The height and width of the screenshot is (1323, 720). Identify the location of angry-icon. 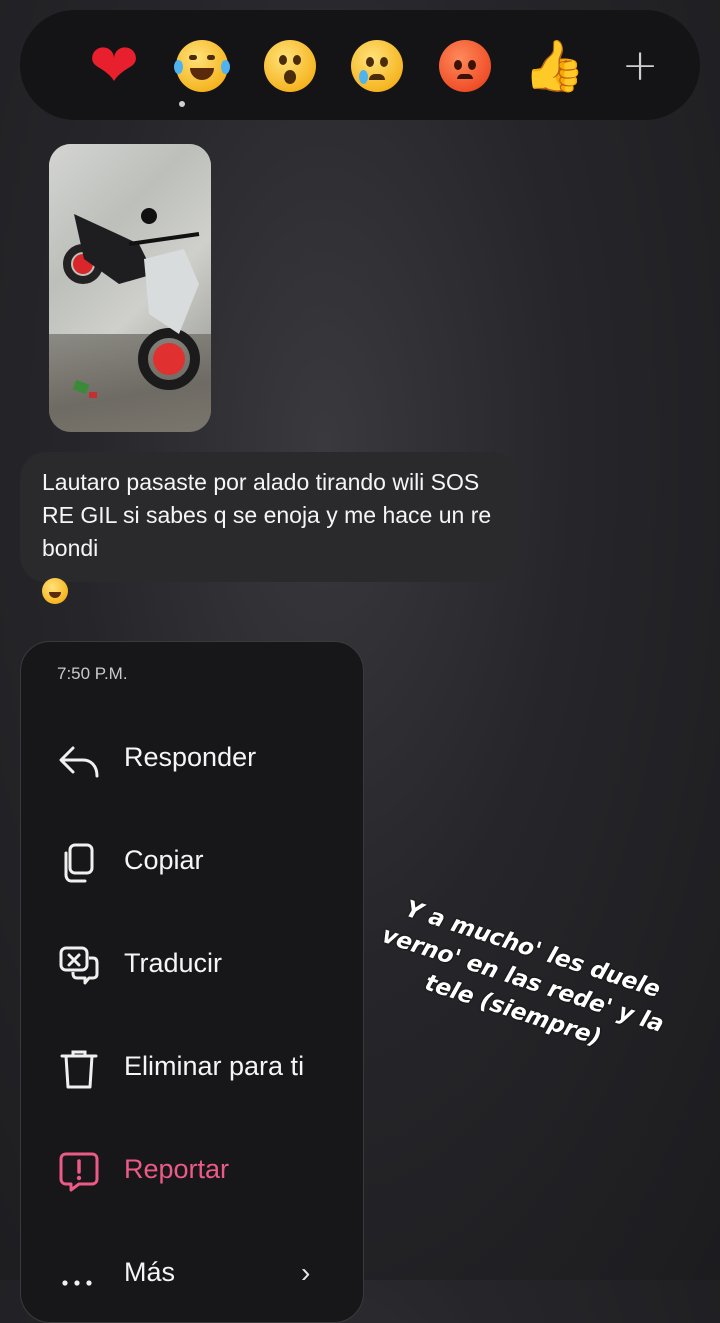
(465, 66).